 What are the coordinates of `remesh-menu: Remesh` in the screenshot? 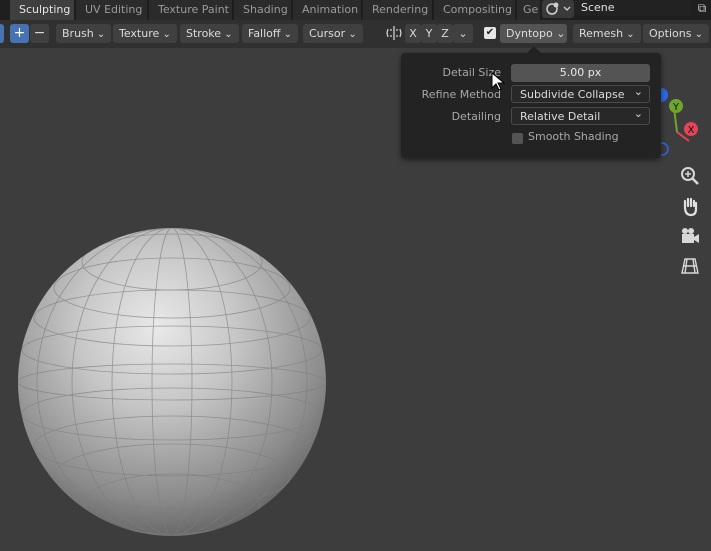 It's located at (607, 33).